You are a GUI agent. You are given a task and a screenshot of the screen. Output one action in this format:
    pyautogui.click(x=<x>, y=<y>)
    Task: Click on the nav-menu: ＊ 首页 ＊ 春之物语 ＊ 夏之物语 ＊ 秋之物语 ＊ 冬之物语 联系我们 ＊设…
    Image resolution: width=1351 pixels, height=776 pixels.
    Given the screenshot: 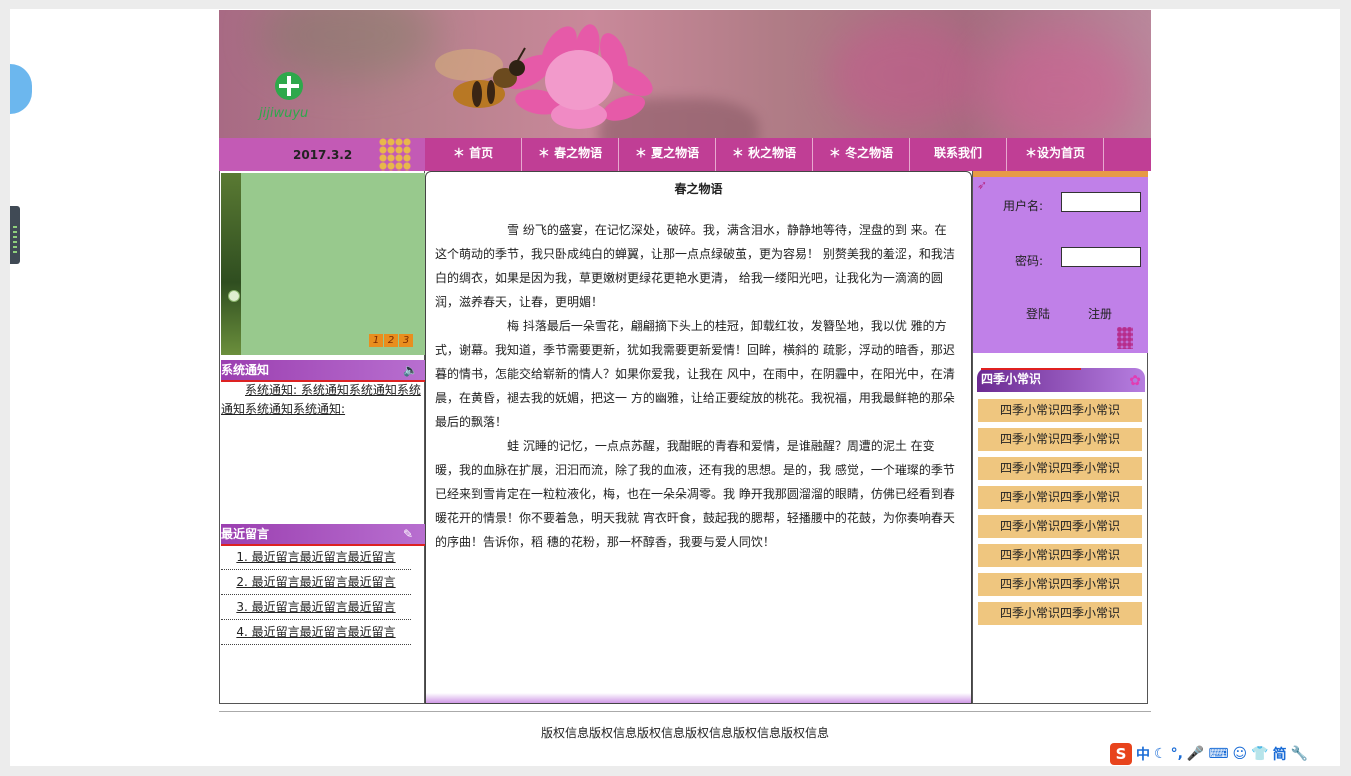 What is the action you would take?
    pyautogui.click(x=764, y=154)
    